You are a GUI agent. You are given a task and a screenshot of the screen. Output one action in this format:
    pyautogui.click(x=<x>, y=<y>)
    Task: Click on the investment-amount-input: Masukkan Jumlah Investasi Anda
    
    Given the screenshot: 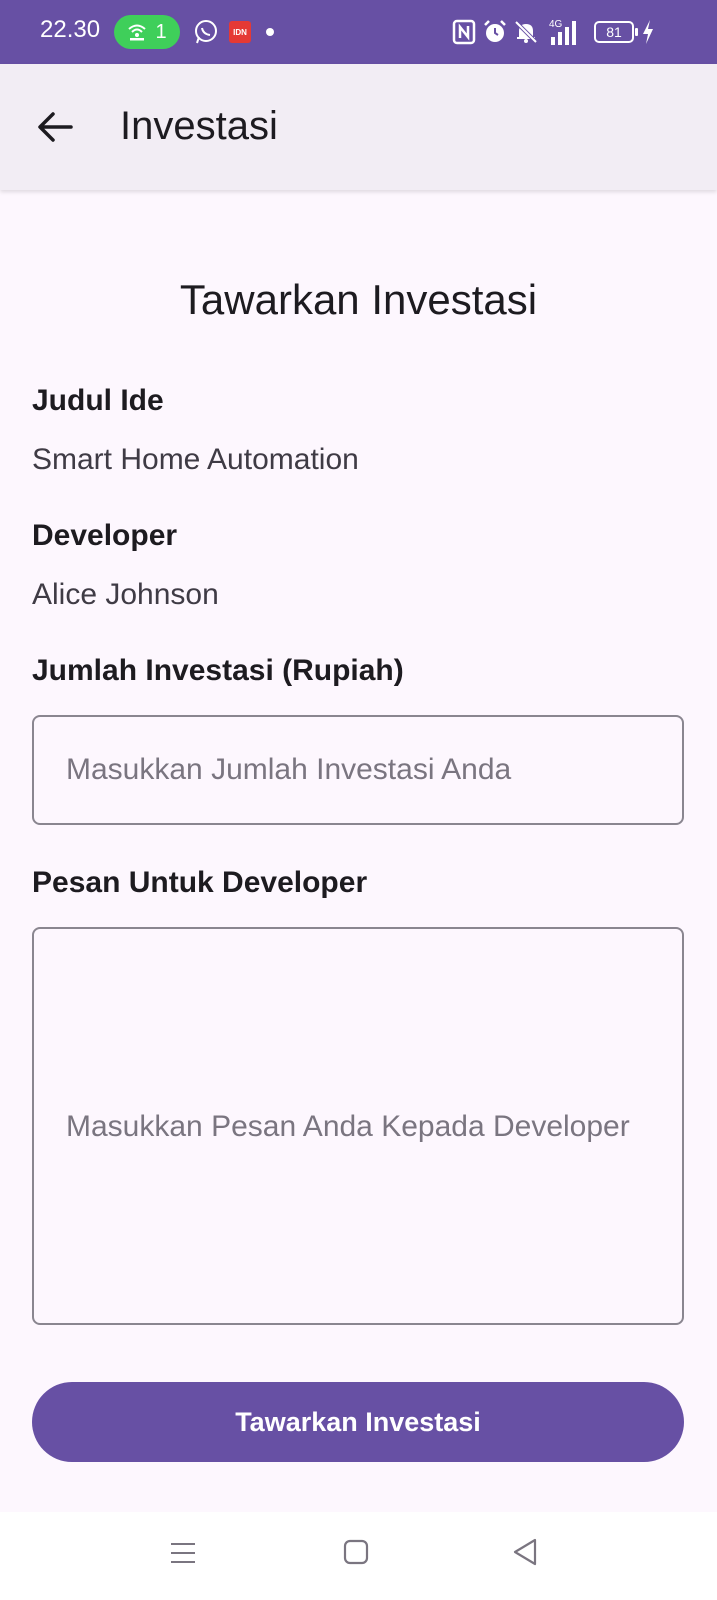 What is the action you would take?
    pyautogui.click(x=358, y=770)
    